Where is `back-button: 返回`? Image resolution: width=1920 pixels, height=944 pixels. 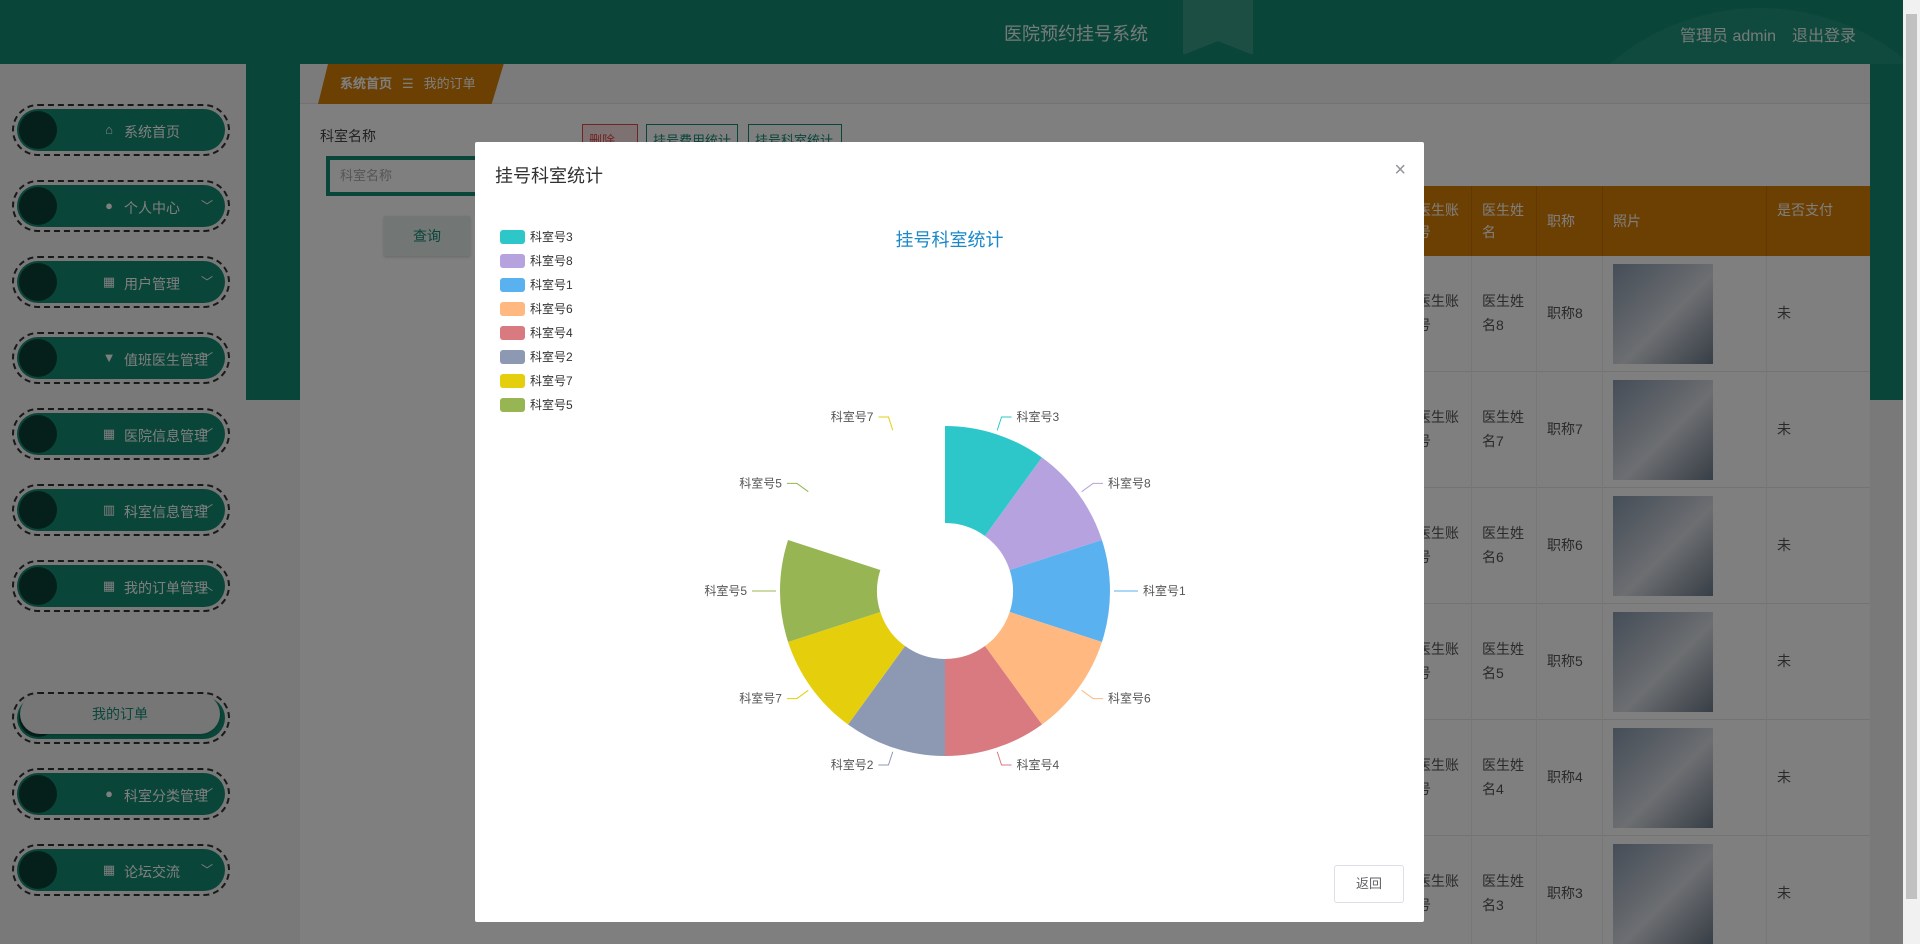 back-button: 返回 is located at coordinates (1369, 884).